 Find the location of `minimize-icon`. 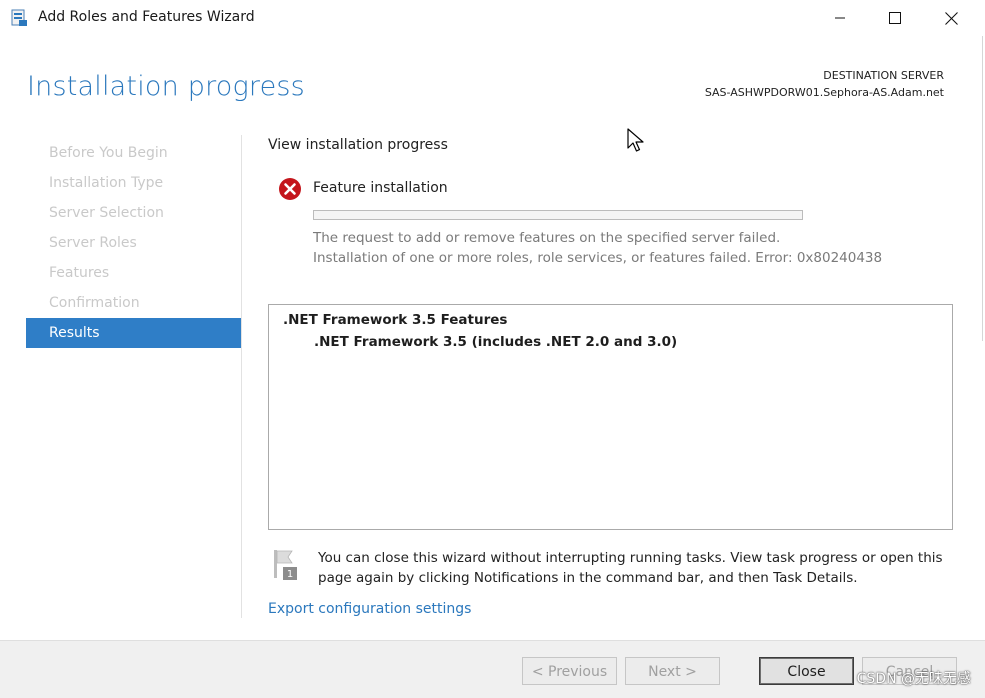

minimize-icon is located at coordinates (840, 18).